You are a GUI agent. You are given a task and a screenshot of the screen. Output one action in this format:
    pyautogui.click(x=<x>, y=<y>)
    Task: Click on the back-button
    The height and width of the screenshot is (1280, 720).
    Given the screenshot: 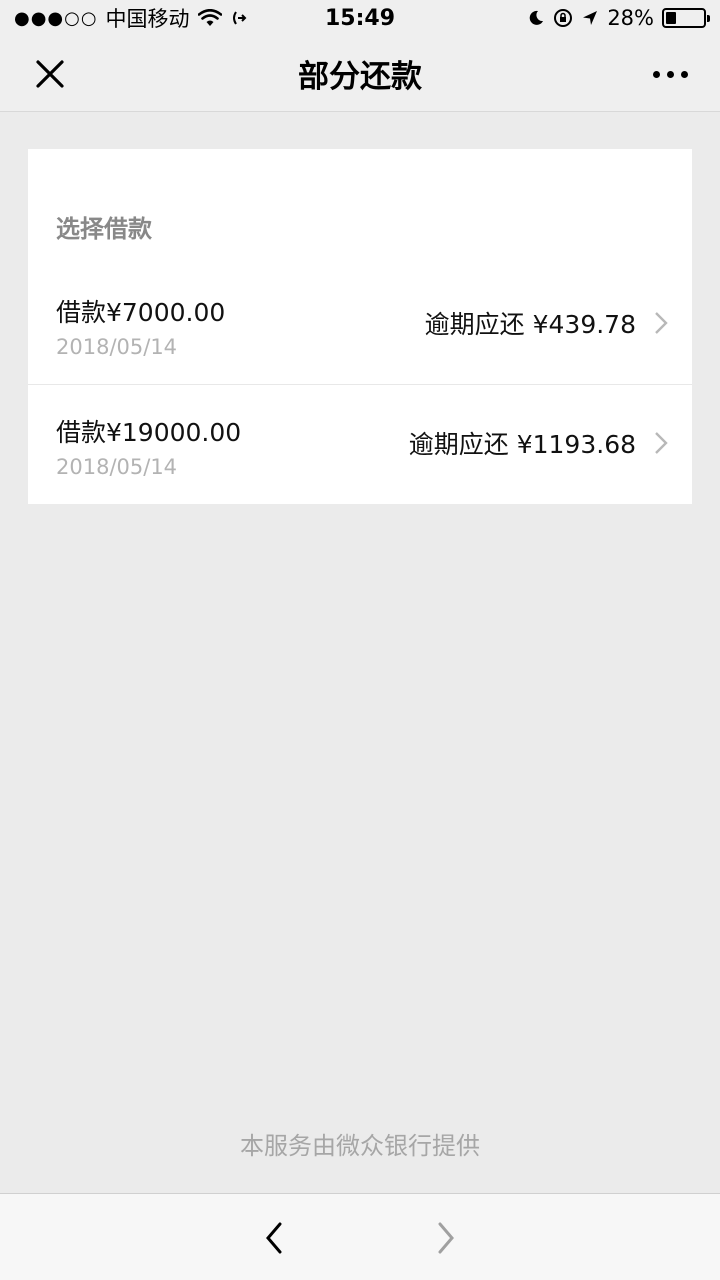 What is the action you would take?
    pyautogui.click(x=274, y=1238)
    